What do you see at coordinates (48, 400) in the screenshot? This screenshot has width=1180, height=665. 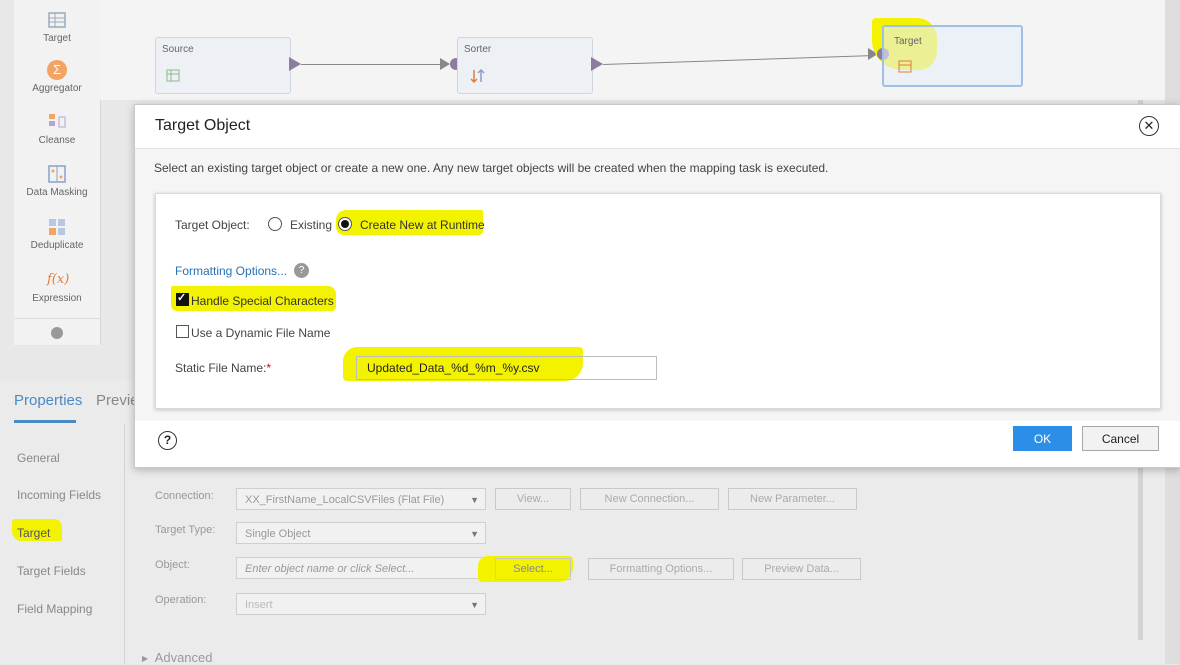 I see `tab-properties: Properties` at bounding box center [48, 400].